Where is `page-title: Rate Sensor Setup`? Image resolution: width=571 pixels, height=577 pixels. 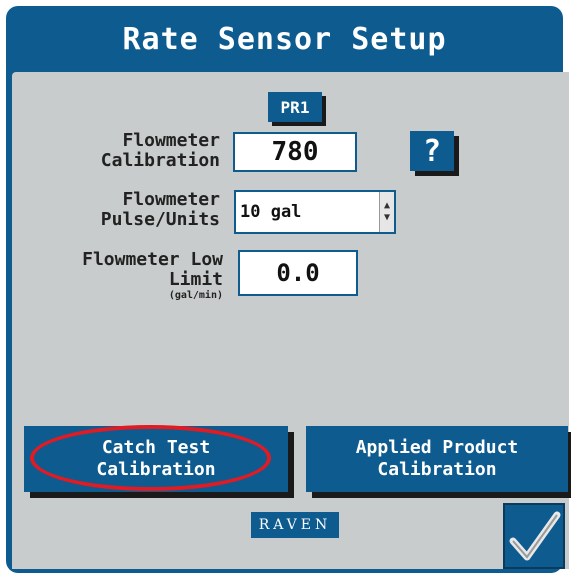
page-title: Rate Sensor Setup is located at coordinates (284, 39).